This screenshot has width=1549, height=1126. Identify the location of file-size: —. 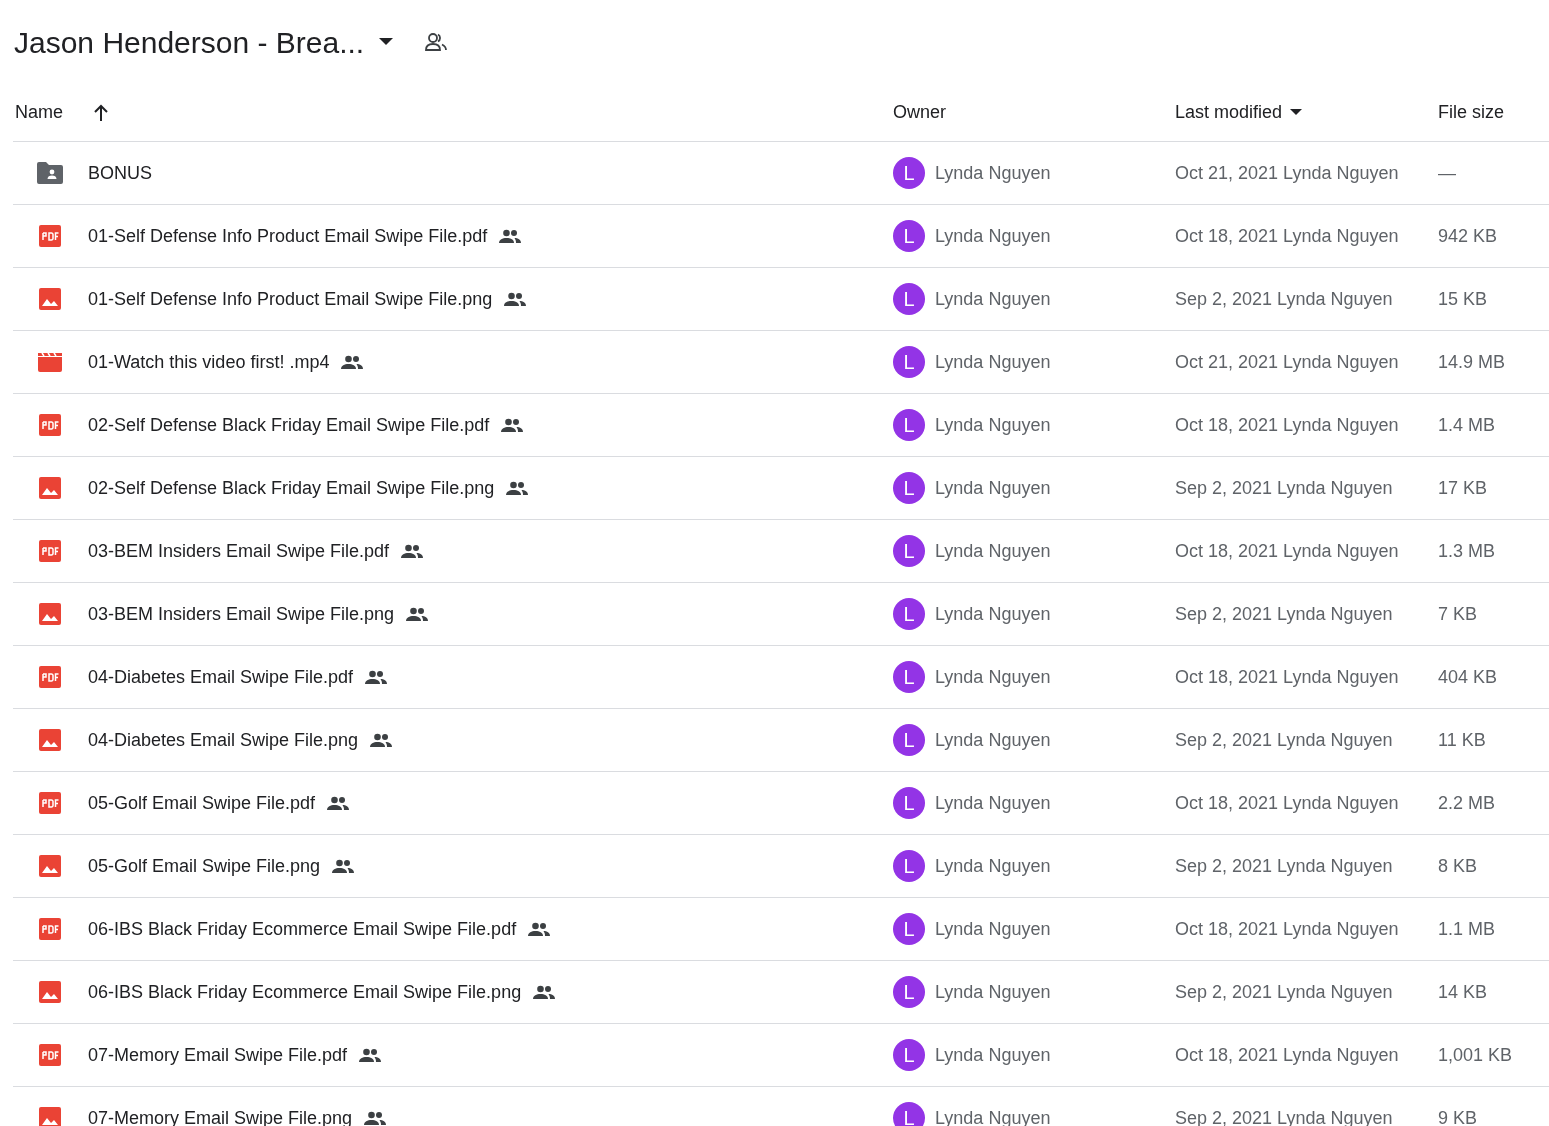
(1447, 172).